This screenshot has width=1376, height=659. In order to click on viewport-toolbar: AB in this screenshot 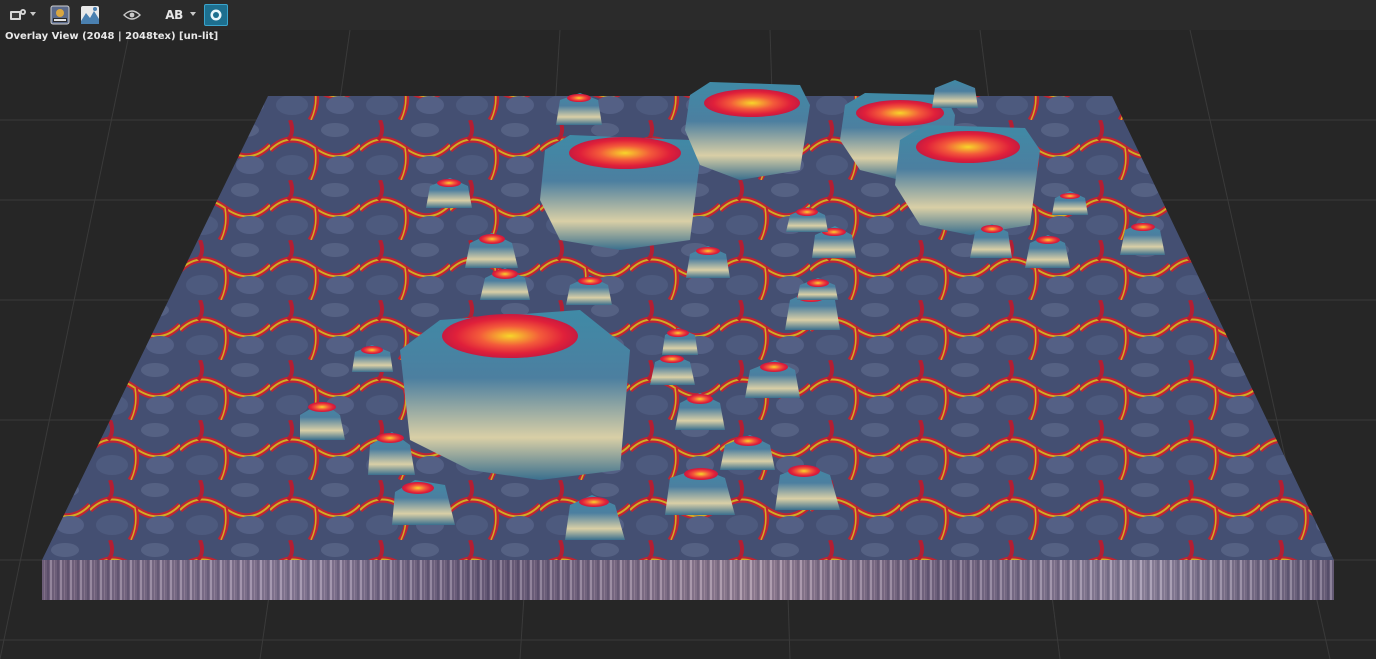, I will do `click(688, 15)`.